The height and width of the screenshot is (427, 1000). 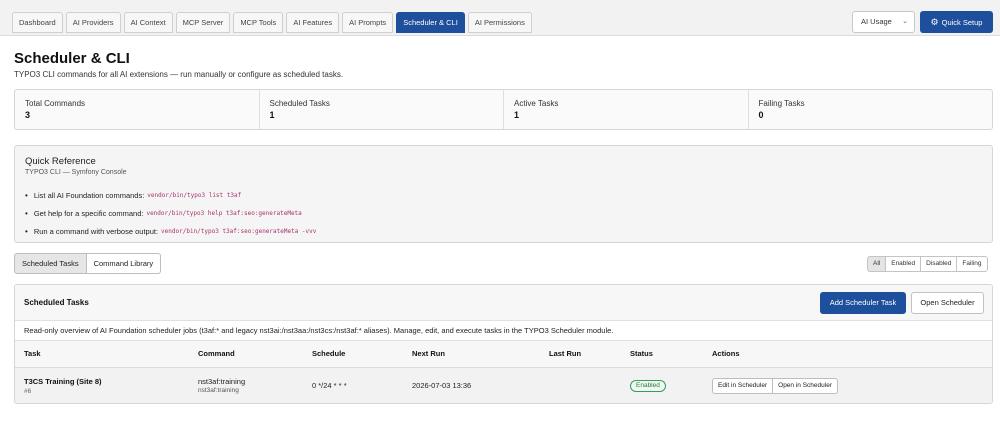 What do you see at coordinates (299, 103) in the screenshot?
I see `stat-label: Scheduled Tasks` at bounding box center [299, 103].